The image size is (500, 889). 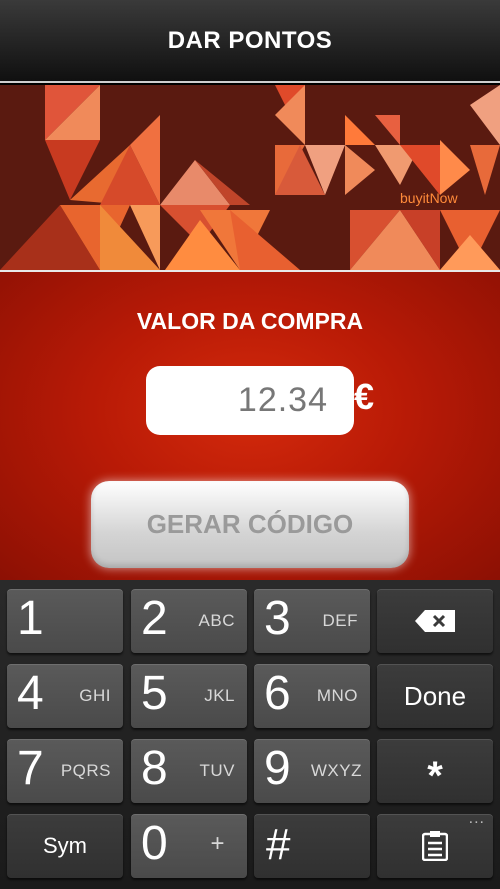 What do you see at coordinates (65, 621) in the screenshot?
I see `key-1: 1` at bounding box center [65, 621].